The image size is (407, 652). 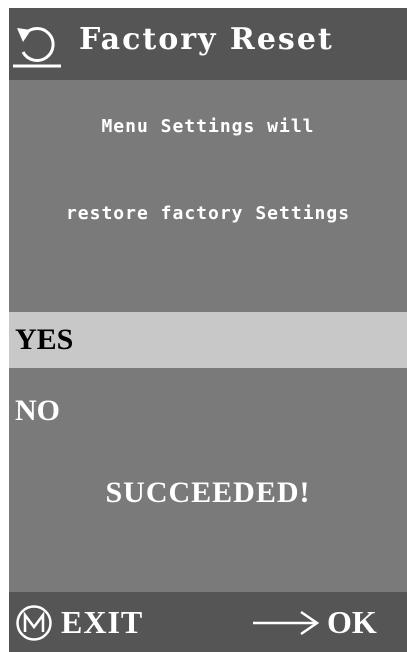 What do you see at coordinates (206, 39) in the screenshot?
I see `page-title: Factory Reset` at bounding box center [206, 39].